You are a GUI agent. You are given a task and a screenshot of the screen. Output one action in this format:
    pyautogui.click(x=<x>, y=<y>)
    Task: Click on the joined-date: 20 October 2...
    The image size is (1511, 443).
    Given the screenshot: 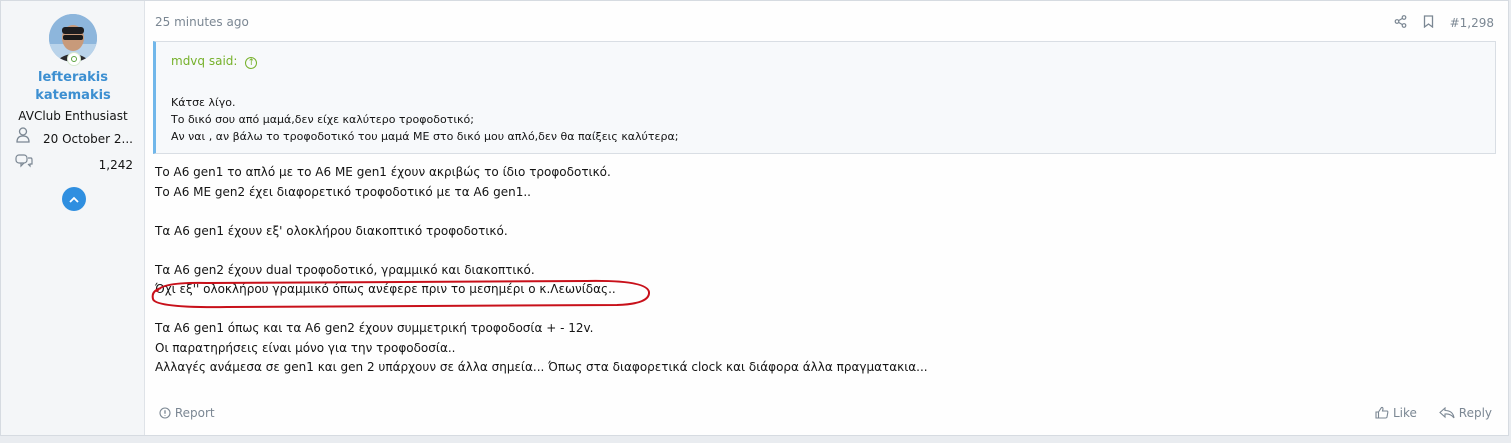 What is the action you would take?
    pyautogui.click(x=88, y=139)
    